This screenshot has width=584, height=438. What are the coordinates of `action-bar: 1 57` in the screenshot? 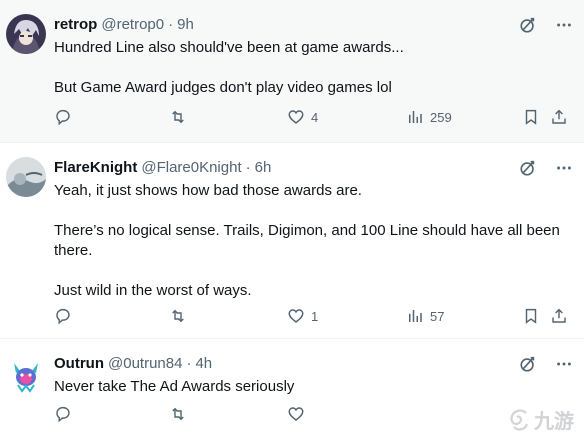 It's located at (314, 318).